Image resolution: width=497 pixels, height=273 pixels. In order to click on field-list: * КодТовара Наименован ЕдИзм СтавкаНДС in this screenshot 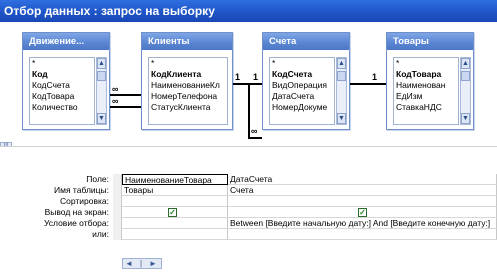, I will do `click(426, 91)`.